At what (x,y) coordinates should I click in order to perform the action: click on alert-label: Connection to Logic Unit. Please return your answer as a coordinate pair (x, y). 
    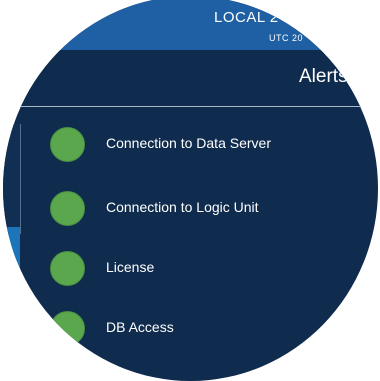
    Looking at the image, I should click on (182, 207).